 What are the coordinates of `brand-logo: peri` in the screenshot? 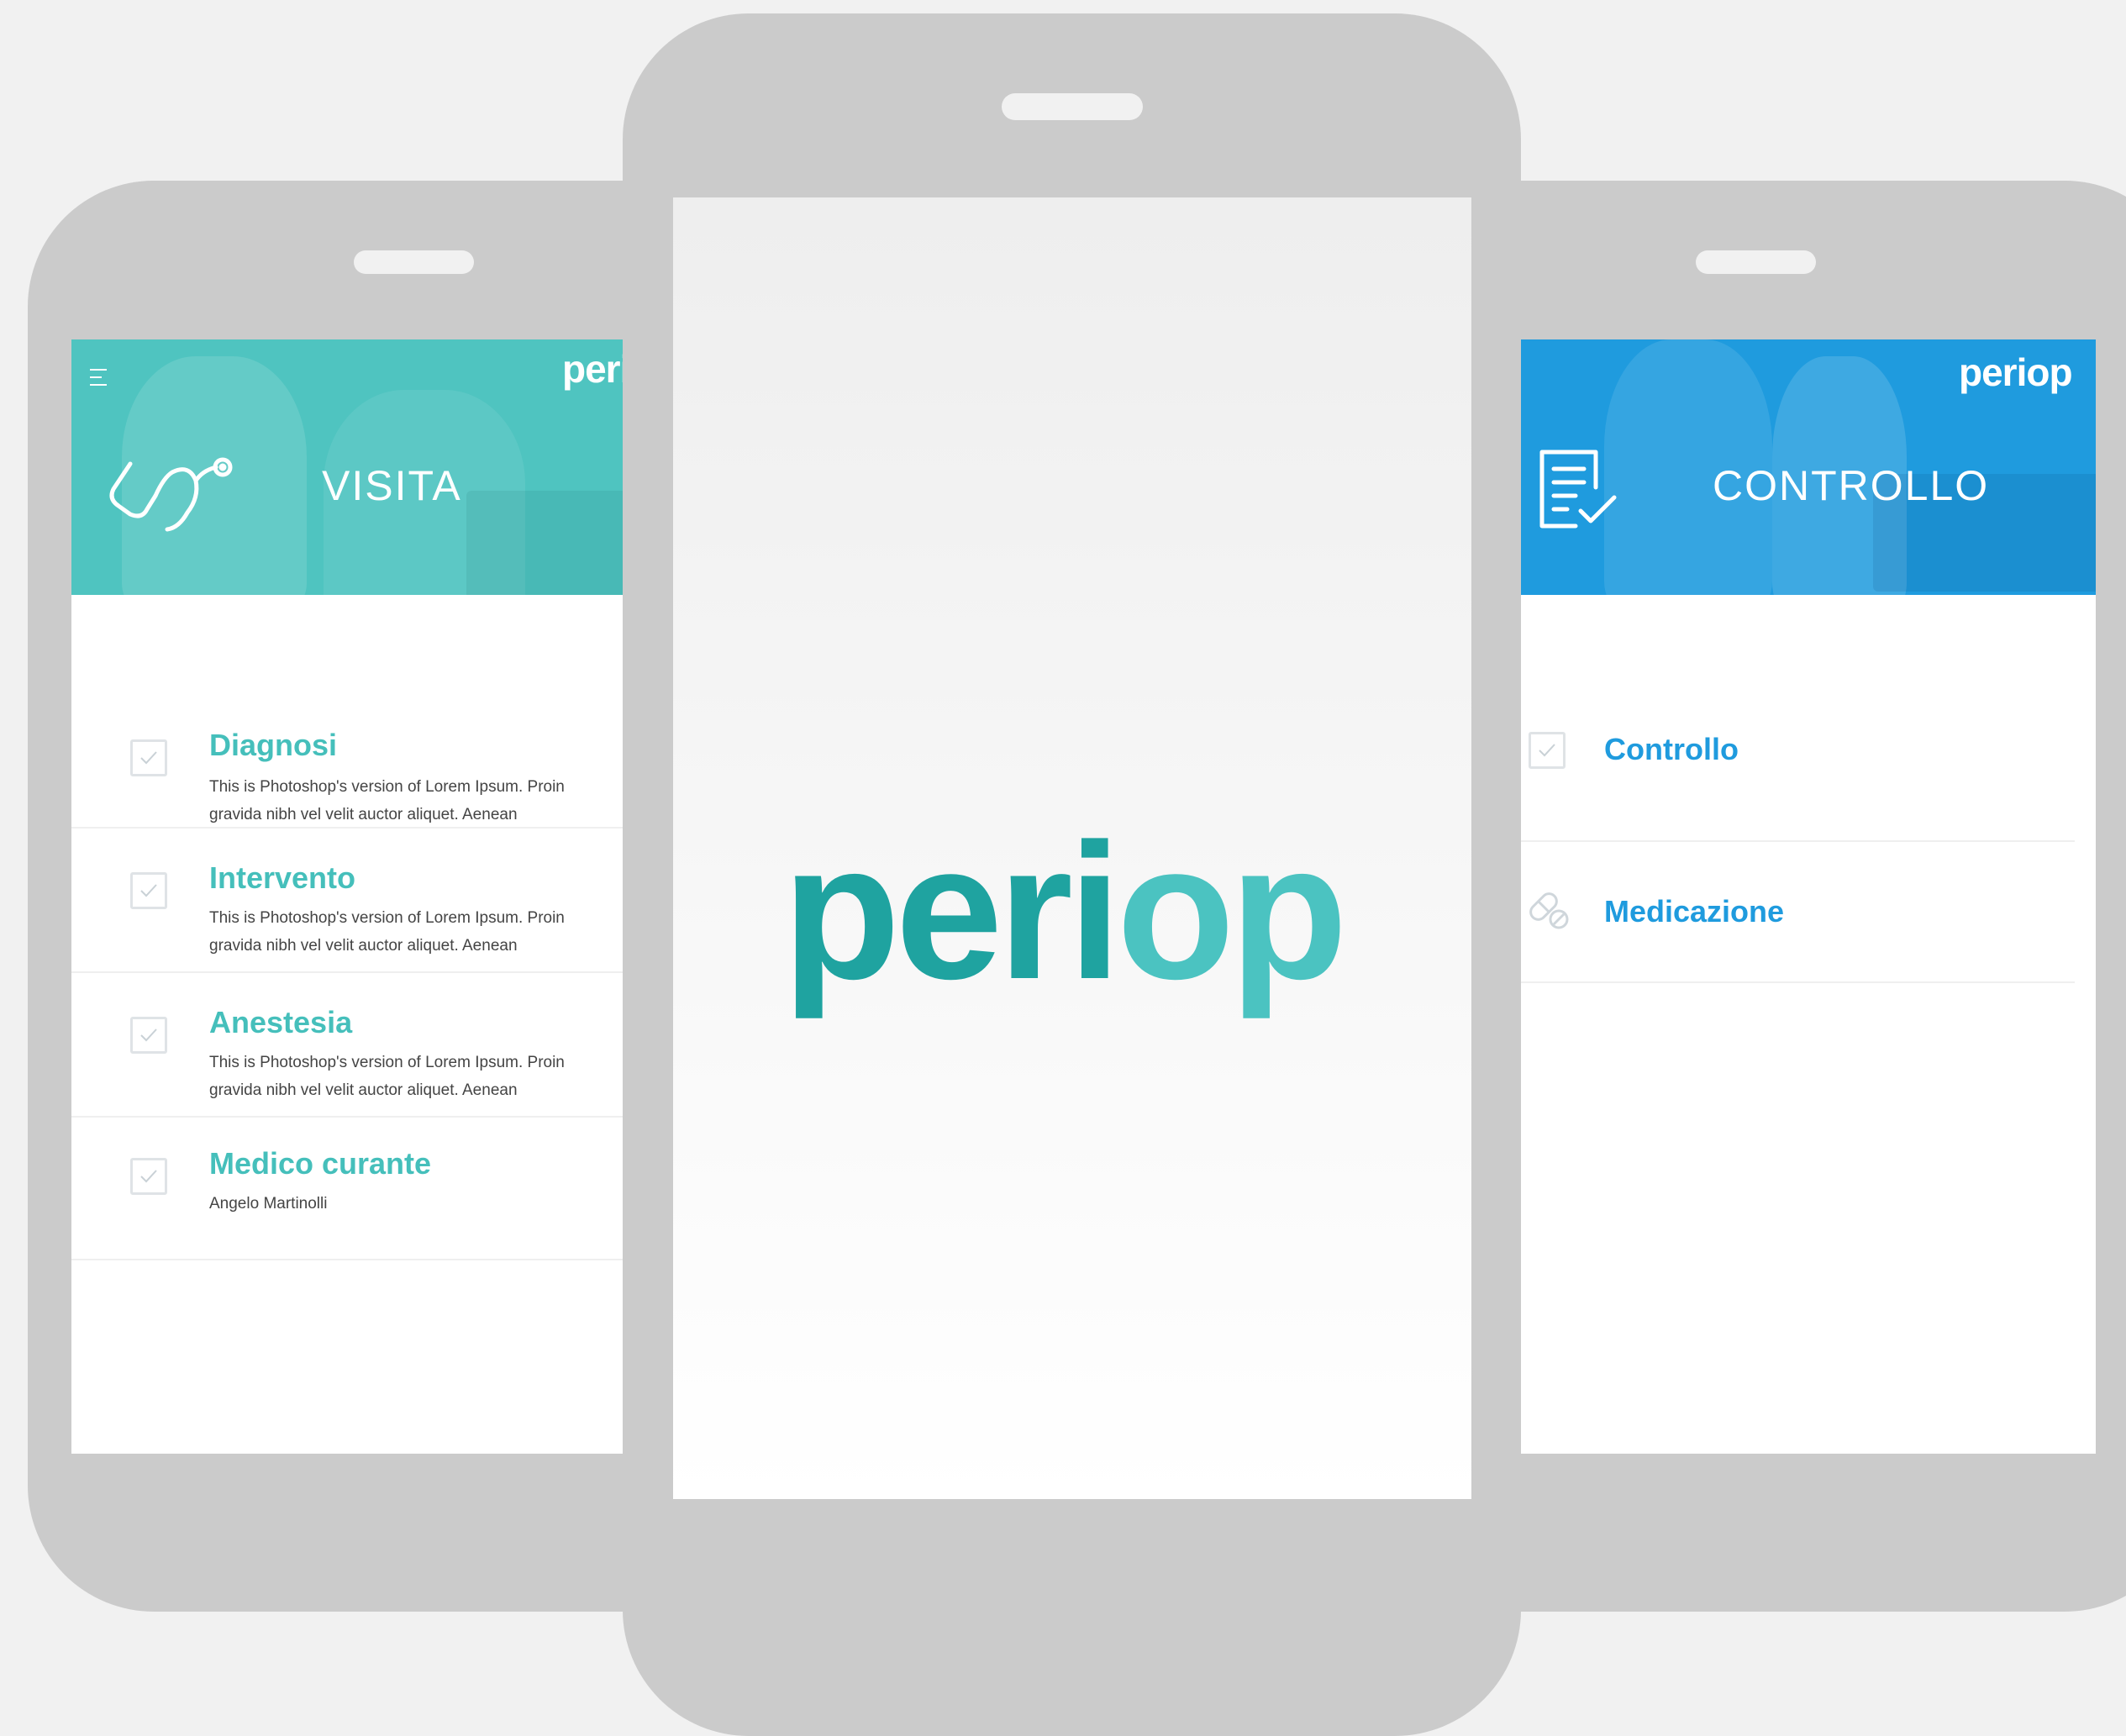 It's located at (593, 369).